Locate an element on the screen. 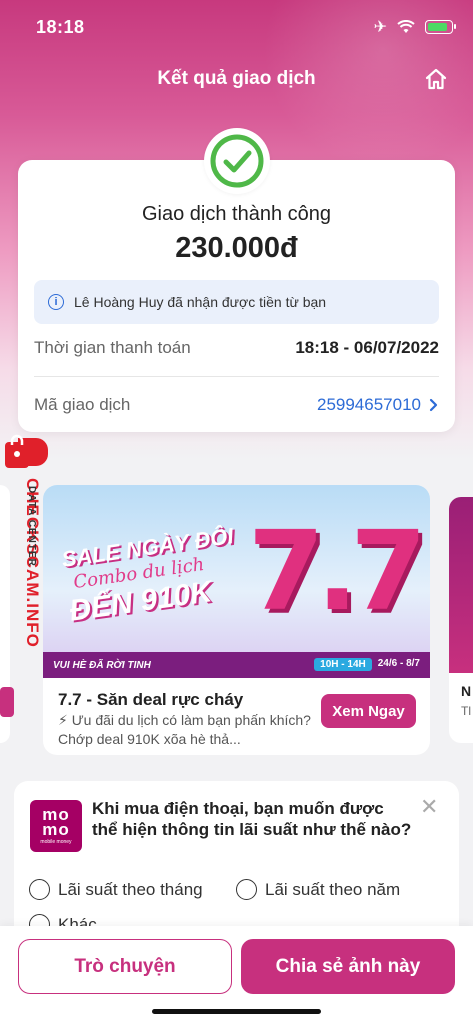 Image resolution: width=473 pixels, height=1024 pixels. chat-button: Trò chuyện is located at coordinates (125, 966).